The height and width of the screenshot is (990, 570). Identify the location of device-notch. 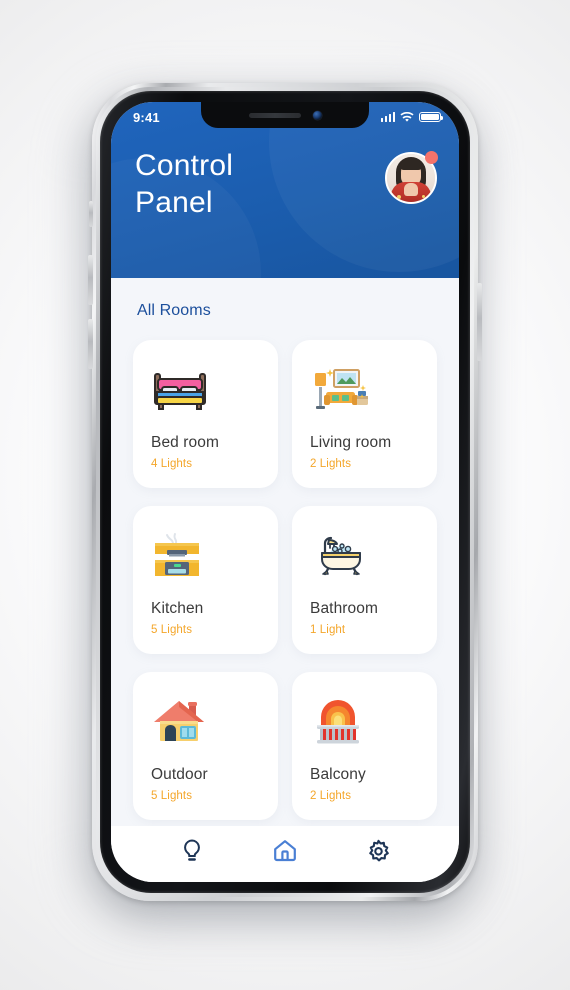
(285, 115).